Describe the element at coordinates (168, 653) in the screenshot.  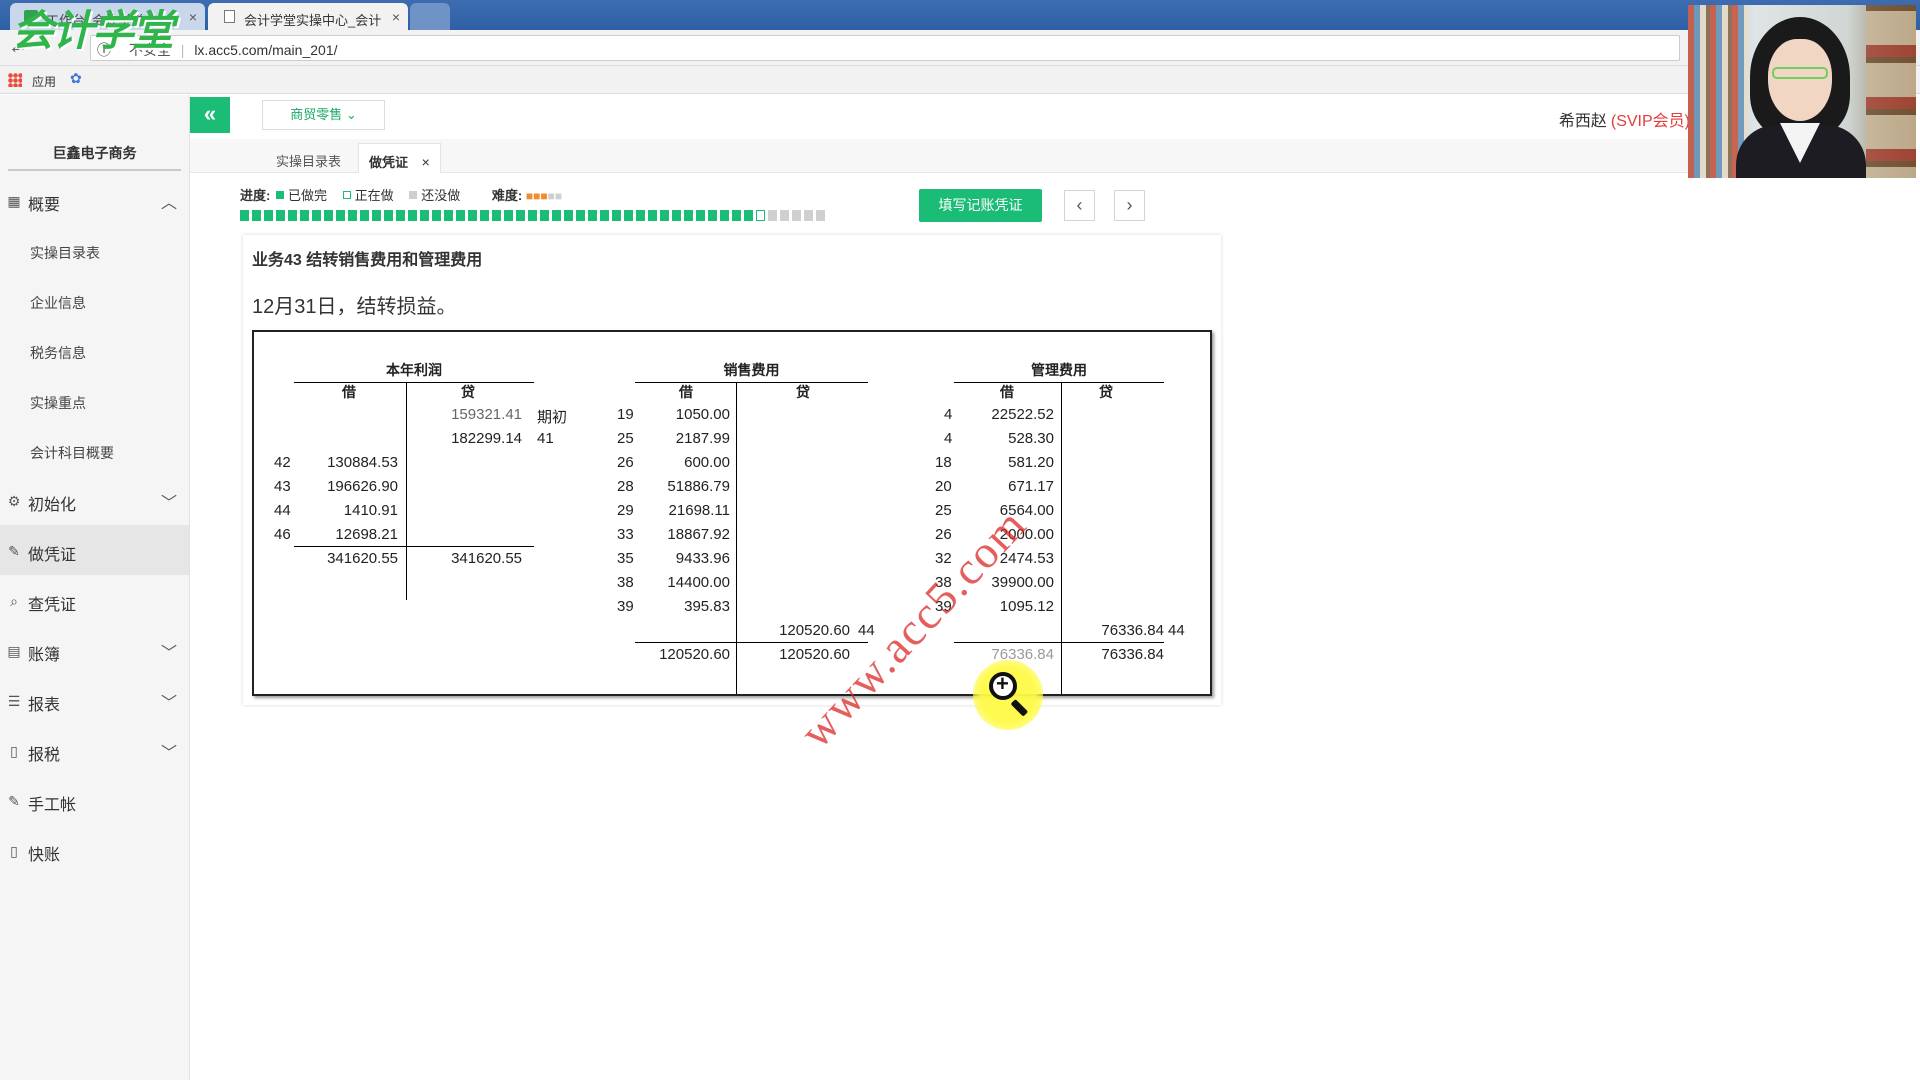
I see `chevron-down-icon: ﹀` at that location.